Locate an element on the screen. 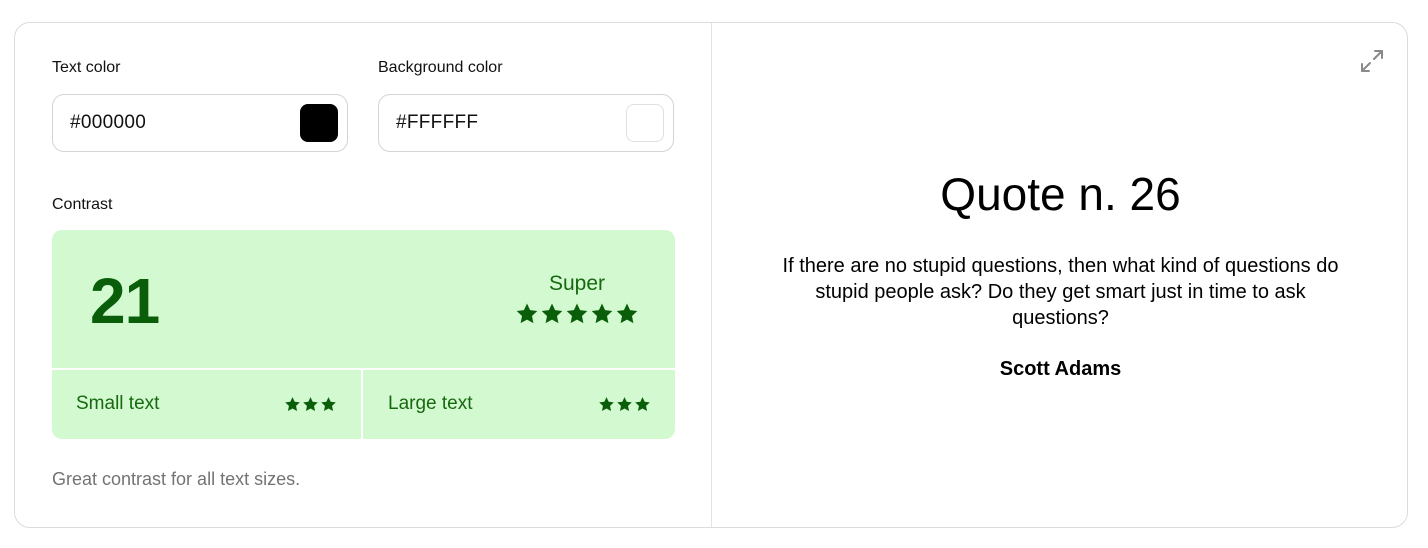  expand-icon is located at coordinates (1372, 61).